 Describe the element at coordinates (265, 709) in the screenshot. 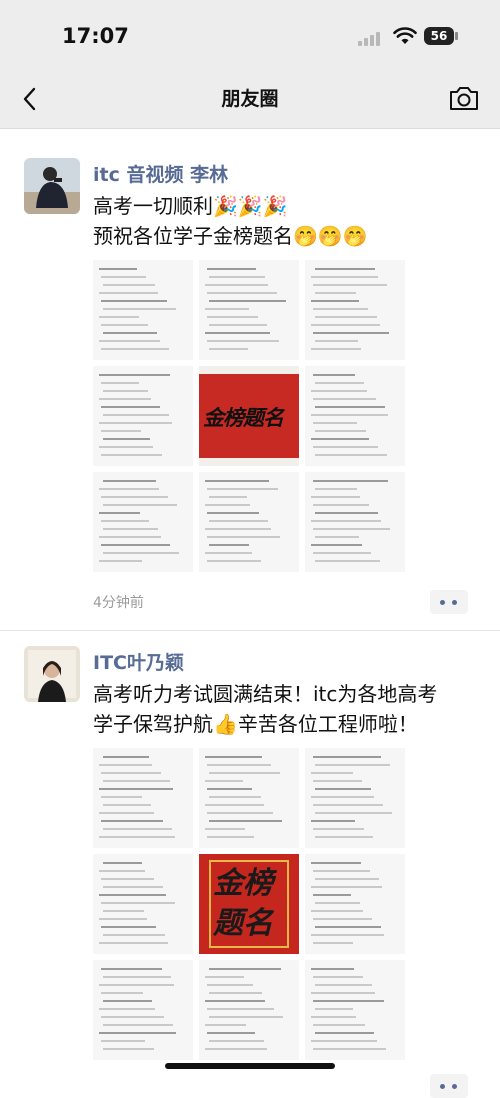

I see `post-text: 高考听力考试圆满结束！itc为各地高考 学子保驾护航👍辛苦各位工程师啦！` at that location.